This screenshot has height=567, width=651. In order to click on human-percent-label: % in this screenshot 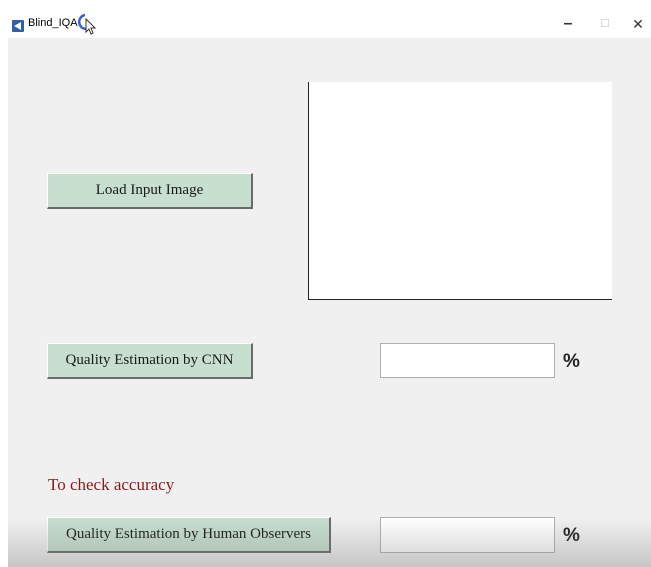, I will do `click(571, 535)`.